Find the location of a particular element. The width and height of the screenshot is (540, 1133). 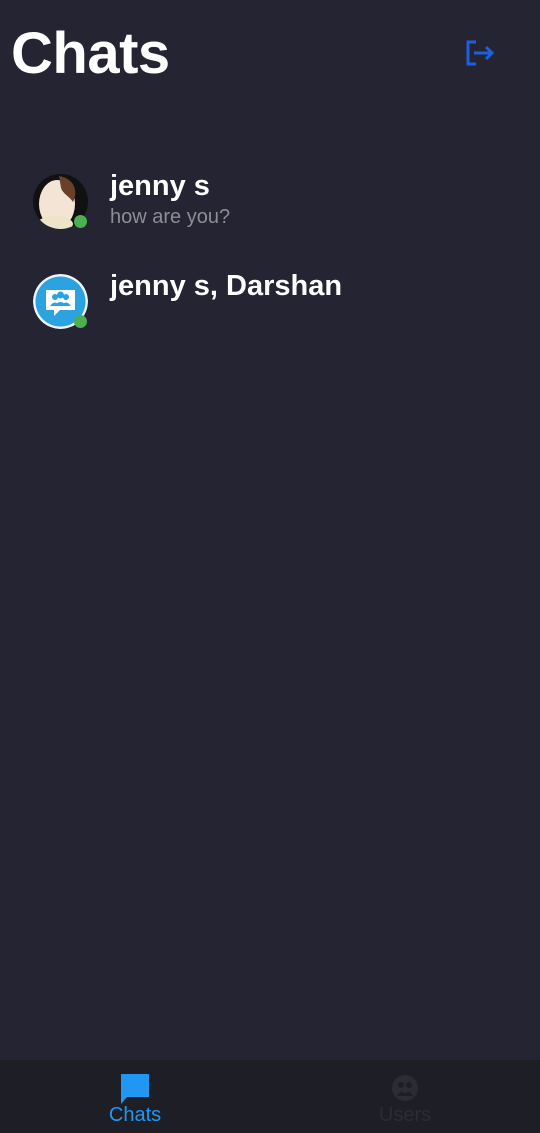

page-title: Chats is located at coordinates (90, 53).